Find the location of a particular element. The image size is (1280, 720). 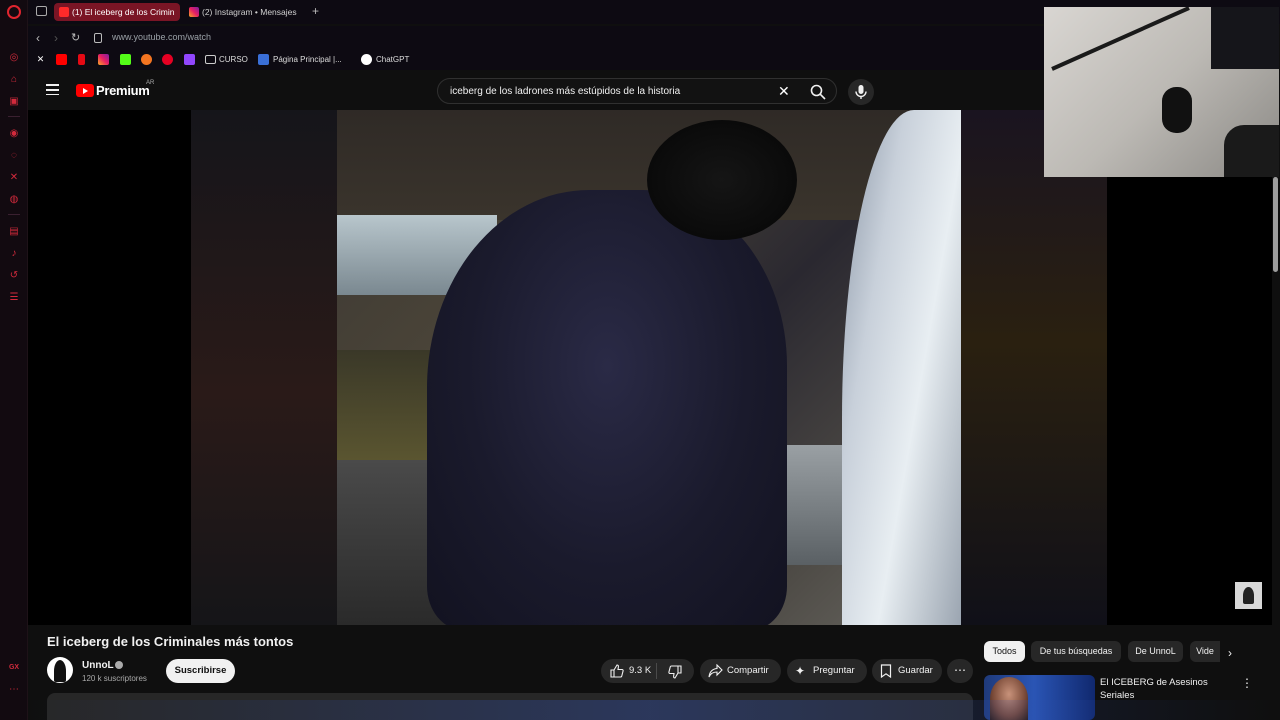

microphone-icon is located at coordinates (861, 92).